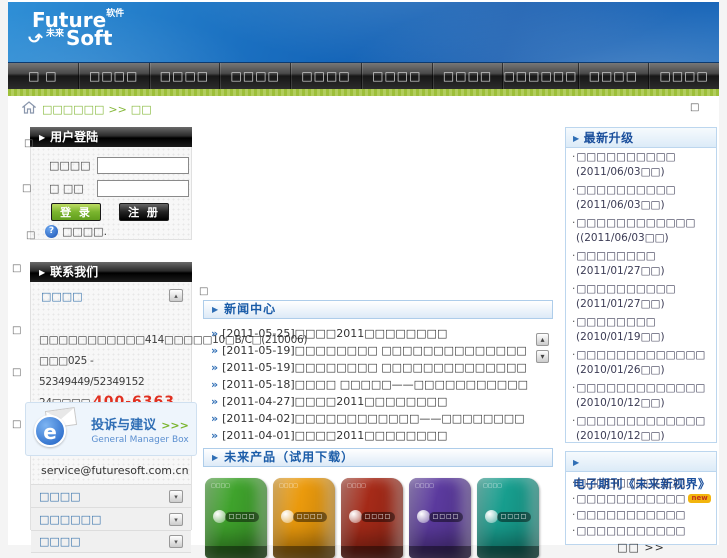 The image size is (727, 558). I want to click on upgrade-item-6: □□□□□□□□□□□□□ (2010/01/26□□), so click(641, 362).